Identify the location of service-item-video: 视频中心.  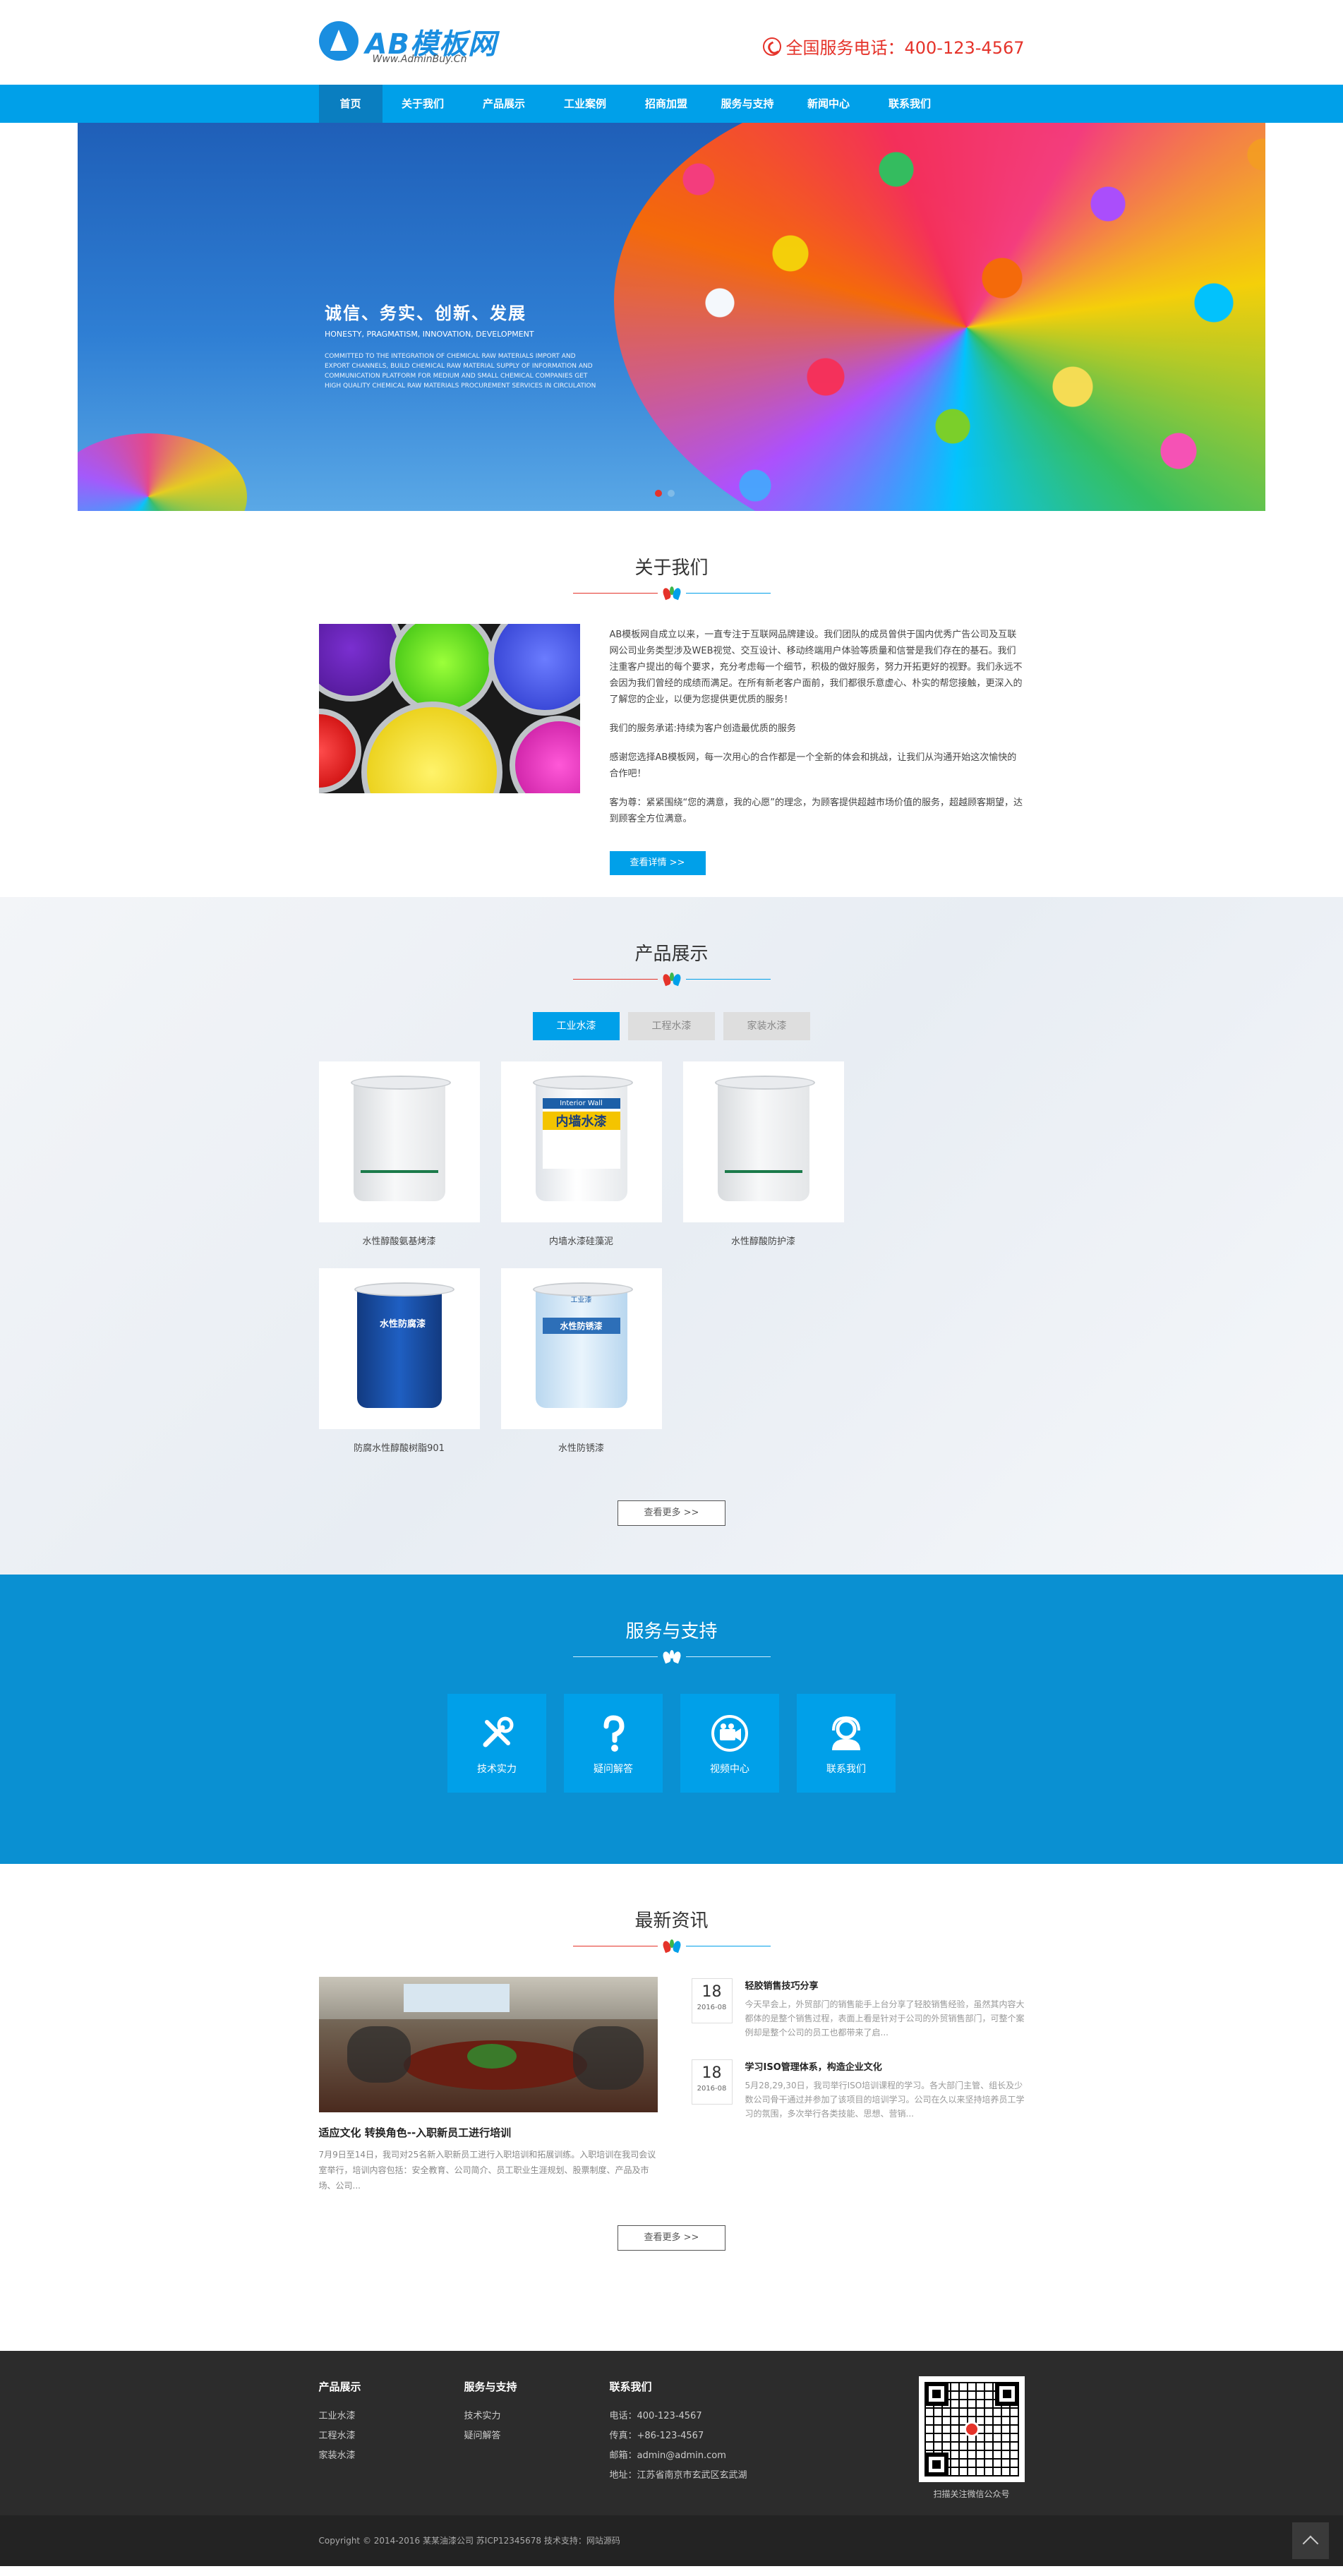
(729, 1743).